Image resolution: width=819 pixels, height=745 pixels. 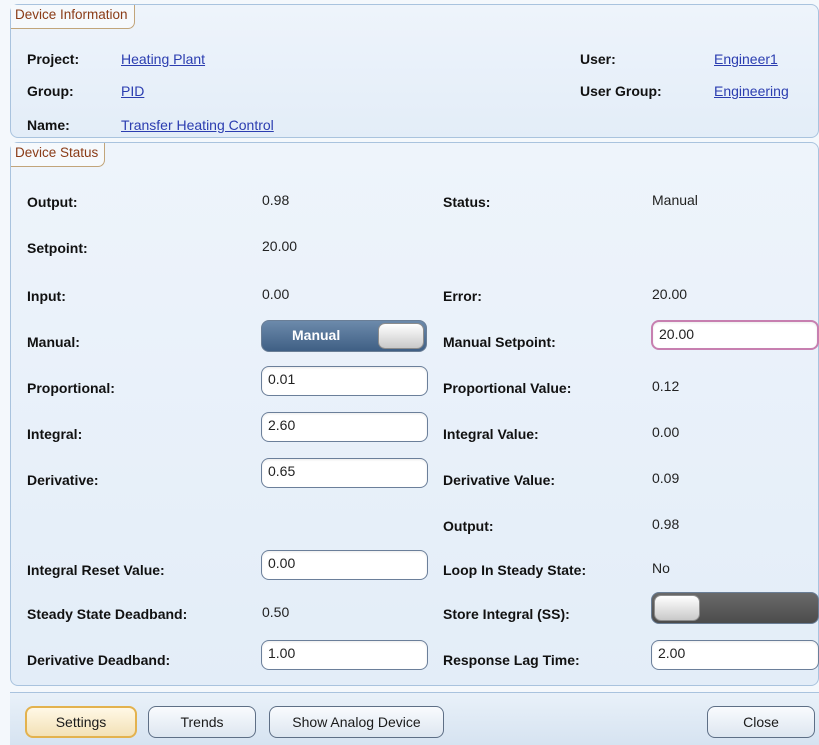 What do you see at coordinates (53, 59) in the screenshot?
I see `project-label: Project:` at bounding box center [53, 59].